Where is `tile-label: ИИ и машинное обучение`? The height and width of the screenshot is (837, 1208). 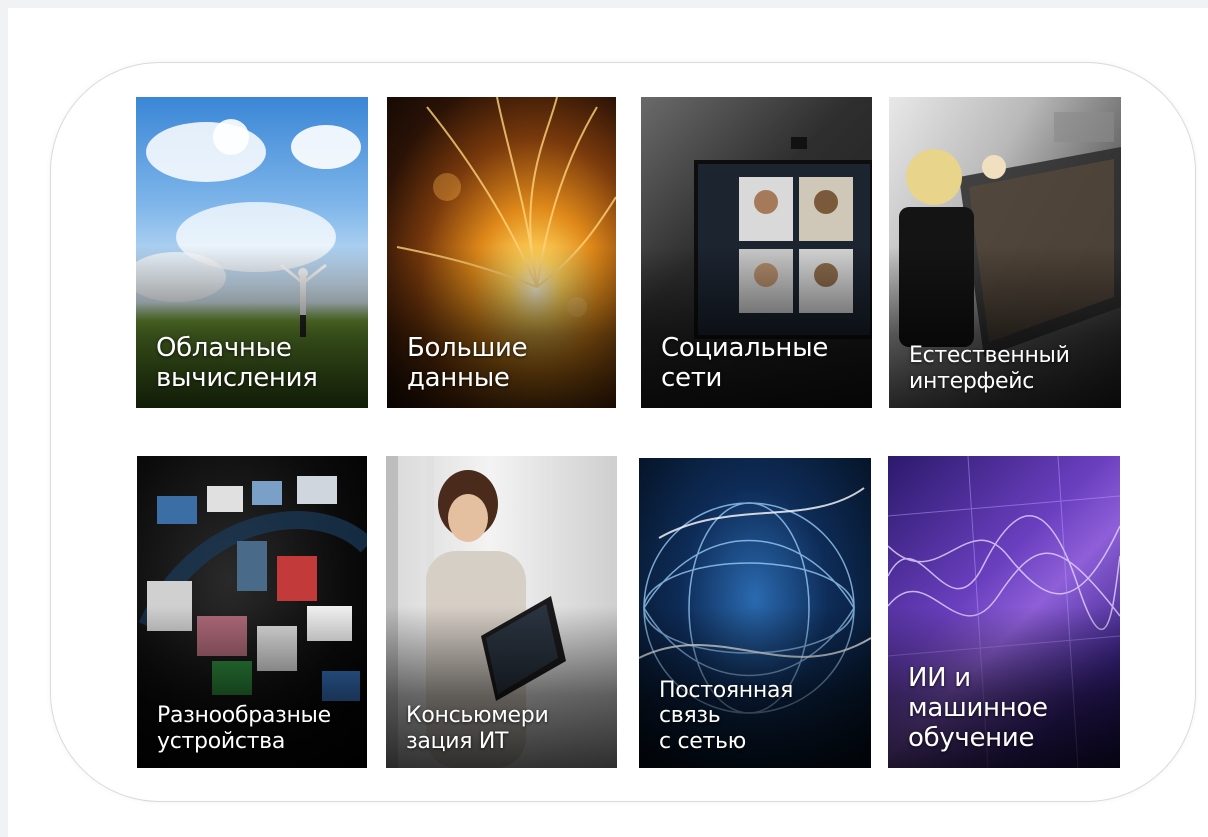 tile-label: ИИ и машинное обучение is located at coordinates (1010, 708).